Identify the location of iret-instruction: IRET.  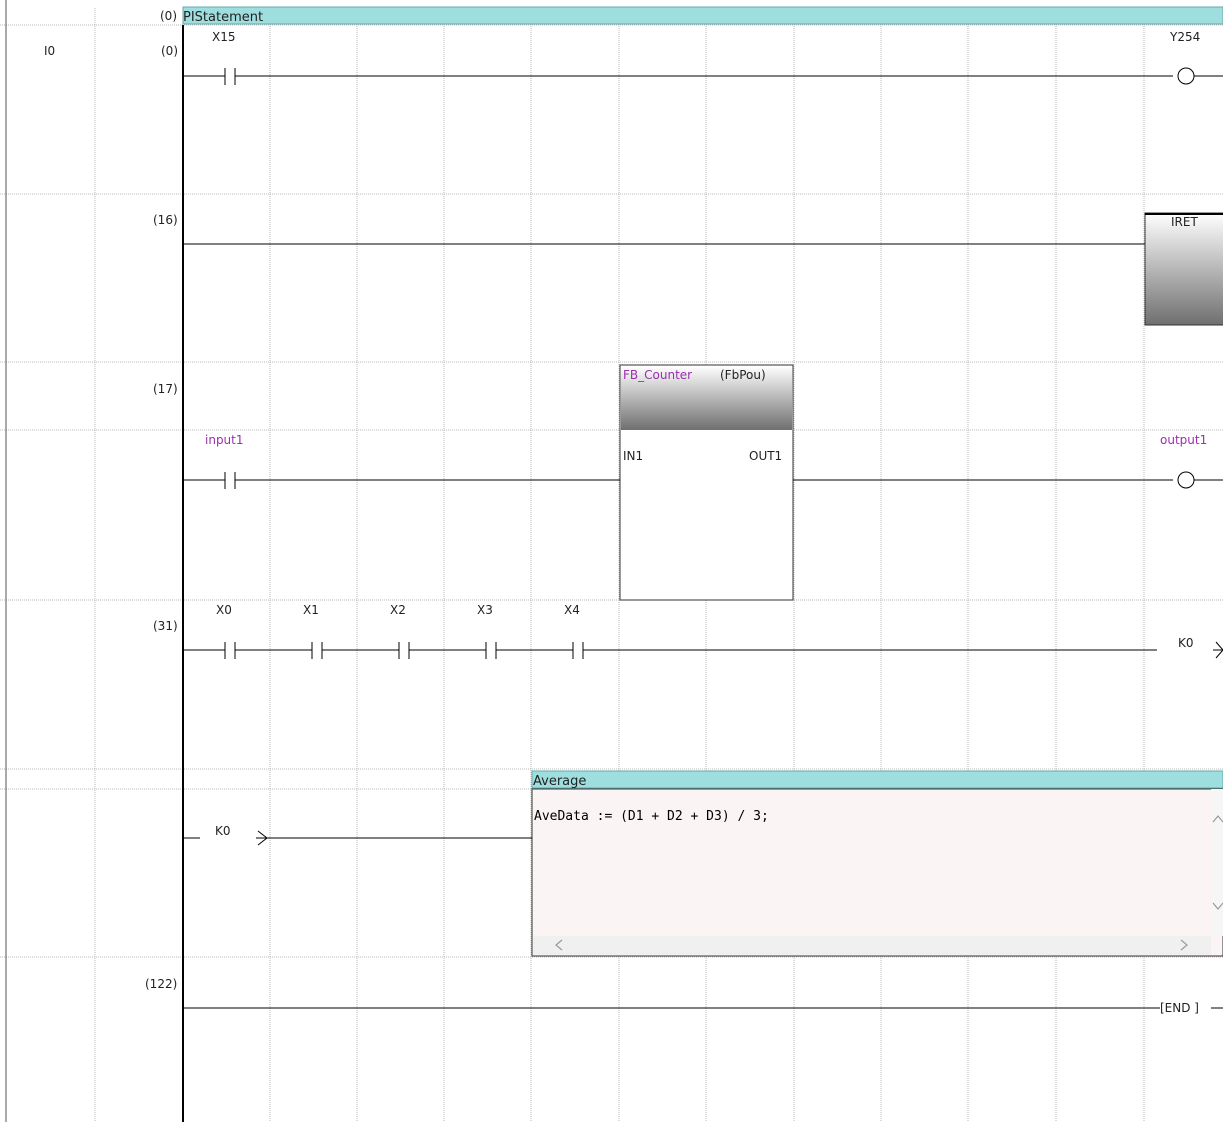
(1183, 269).